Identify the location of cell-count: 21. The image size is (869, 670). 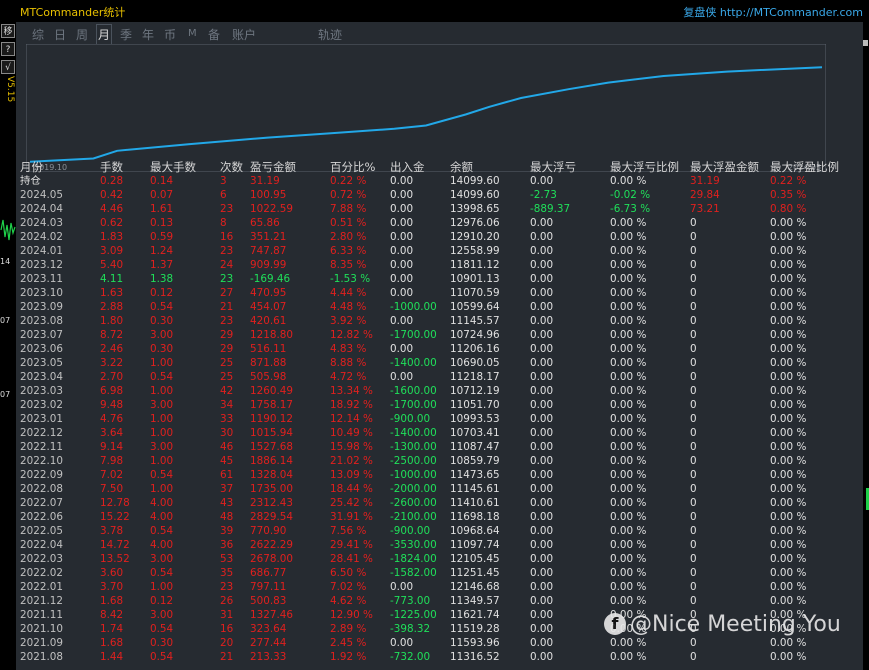
(227, 657).